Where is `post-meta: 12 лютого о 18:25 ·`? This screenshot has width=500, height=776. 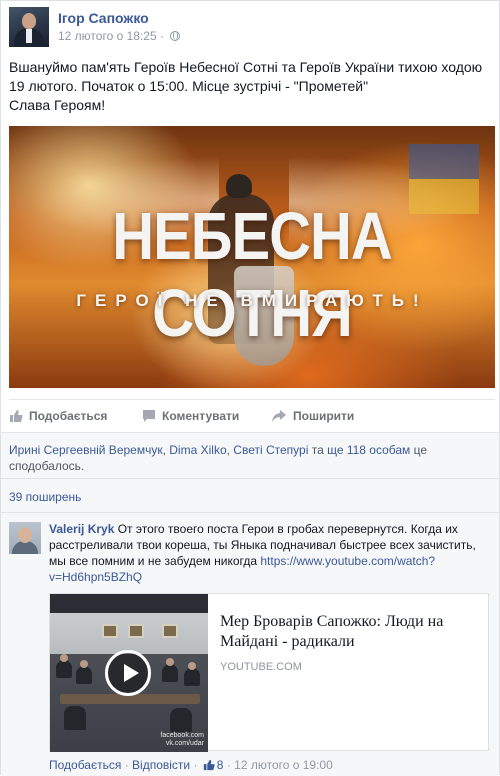 post-meta: 12 лютого о 18:25 · is located at coordinates (119, 36).